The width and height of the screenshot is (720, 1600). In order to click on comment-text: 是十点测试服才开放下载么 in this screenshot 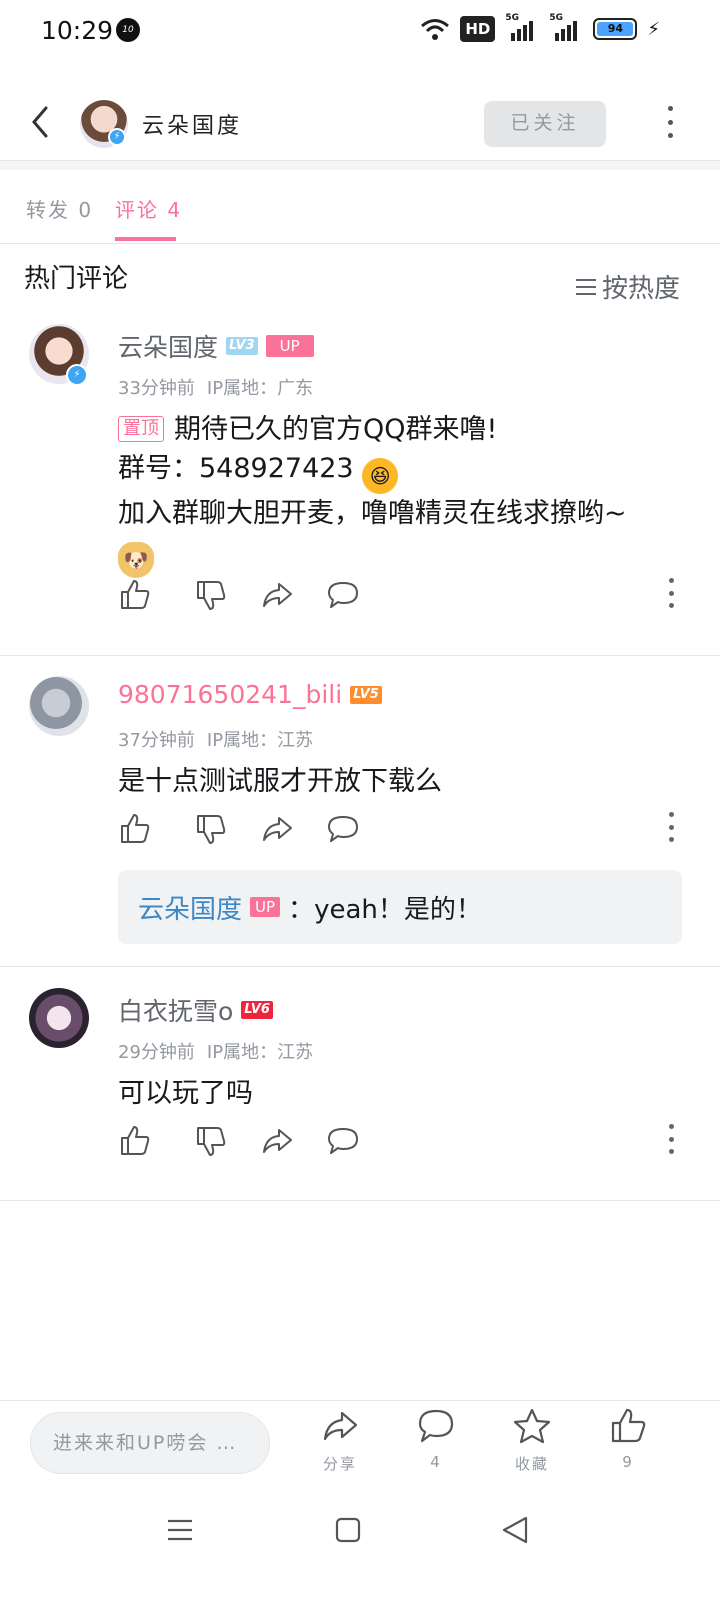, I will do `click(280, 781)`.